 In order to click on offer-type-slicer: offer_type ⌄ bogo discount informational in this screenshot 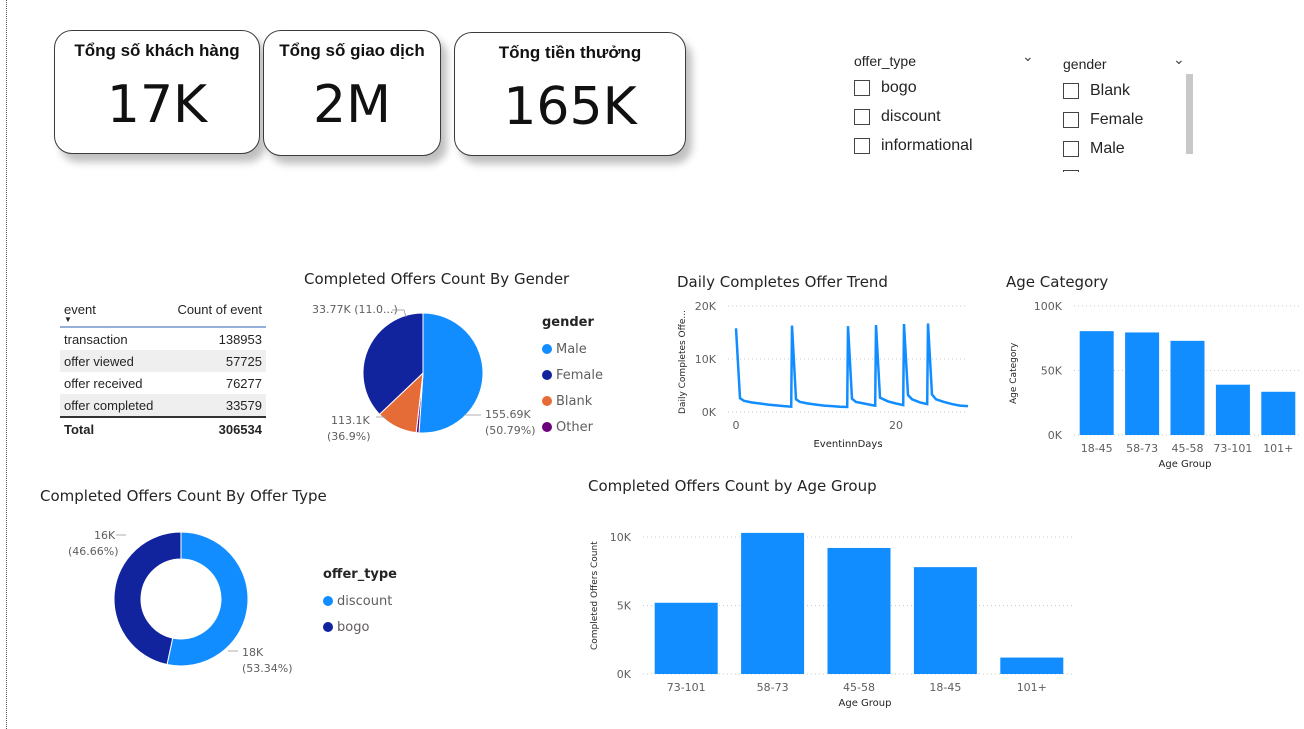, I will do `click(946, 104)`.